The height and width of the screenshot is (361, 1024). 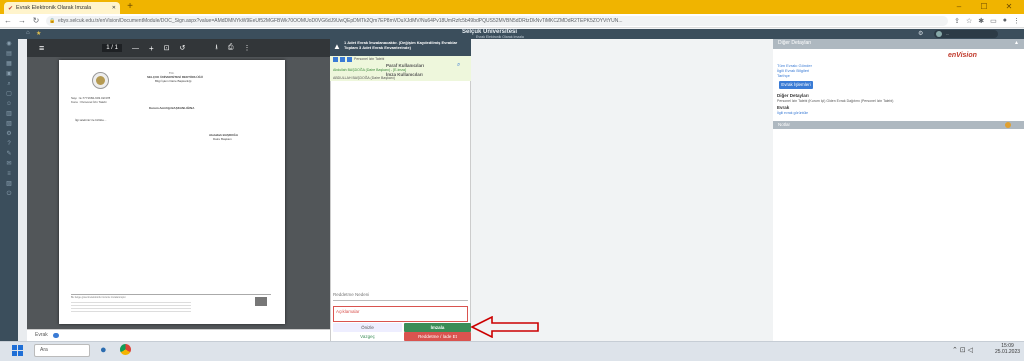 What do you see at coordinates (246, 48) in the screenshot?
I see `pdf-more-icon: ⋮` at bounding box center [246, 48].